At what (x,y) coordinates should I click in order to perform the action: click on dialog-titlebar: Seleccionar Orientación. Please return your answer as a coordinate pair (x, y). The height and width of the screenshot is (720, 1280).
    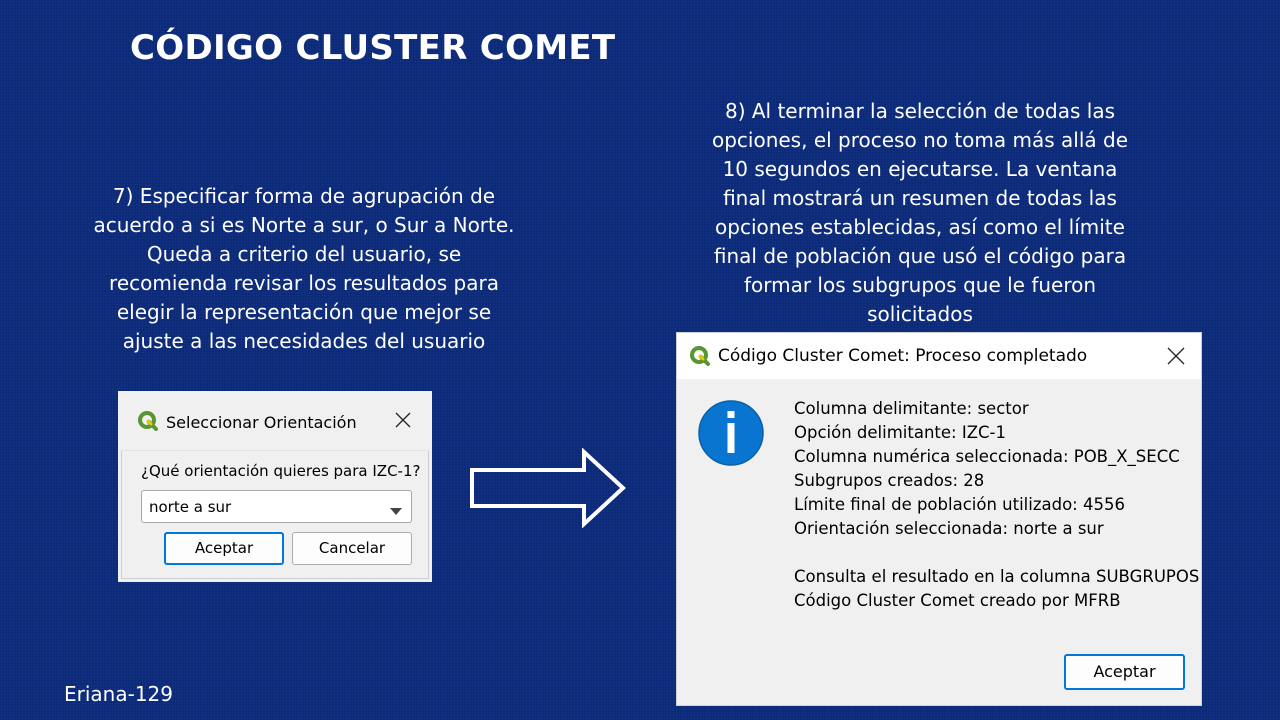
    Looking at the image, I should click on (275, 422).